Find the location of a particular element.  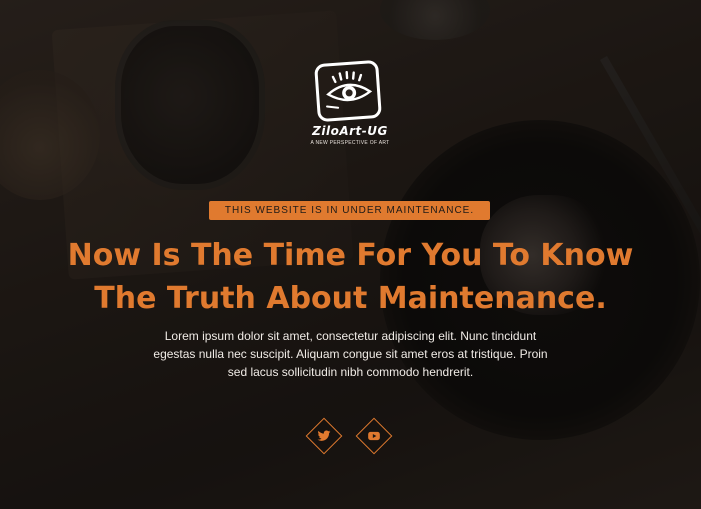

logo-name: ZiloArt-UG is located at coordinates (350, 131).